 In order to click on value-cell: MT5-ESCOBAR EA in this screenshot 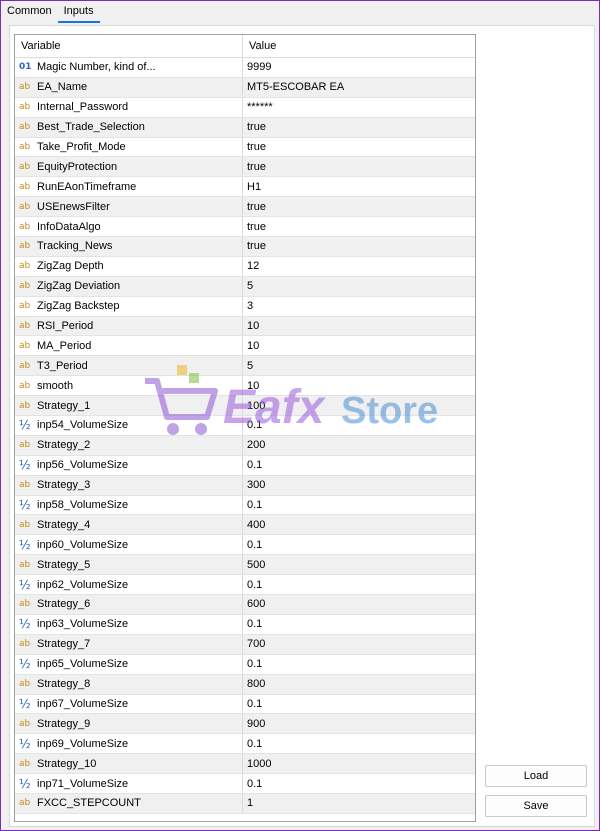, I will do `click(359, 87)`.